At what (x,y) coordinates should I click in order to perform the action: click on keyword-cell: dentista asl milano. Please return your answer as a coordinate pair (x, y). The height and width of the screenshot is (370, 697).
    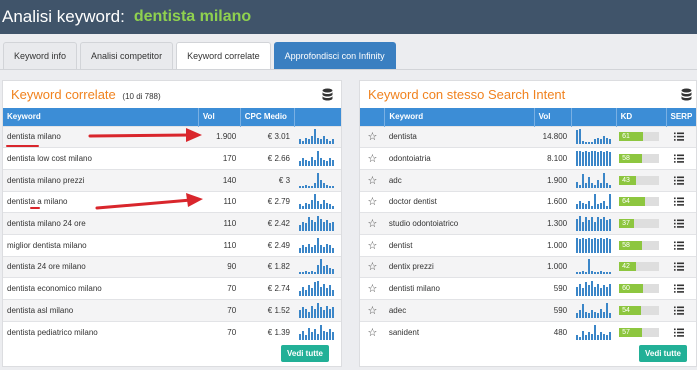
    Looking at the image, I should click on (101, 310).